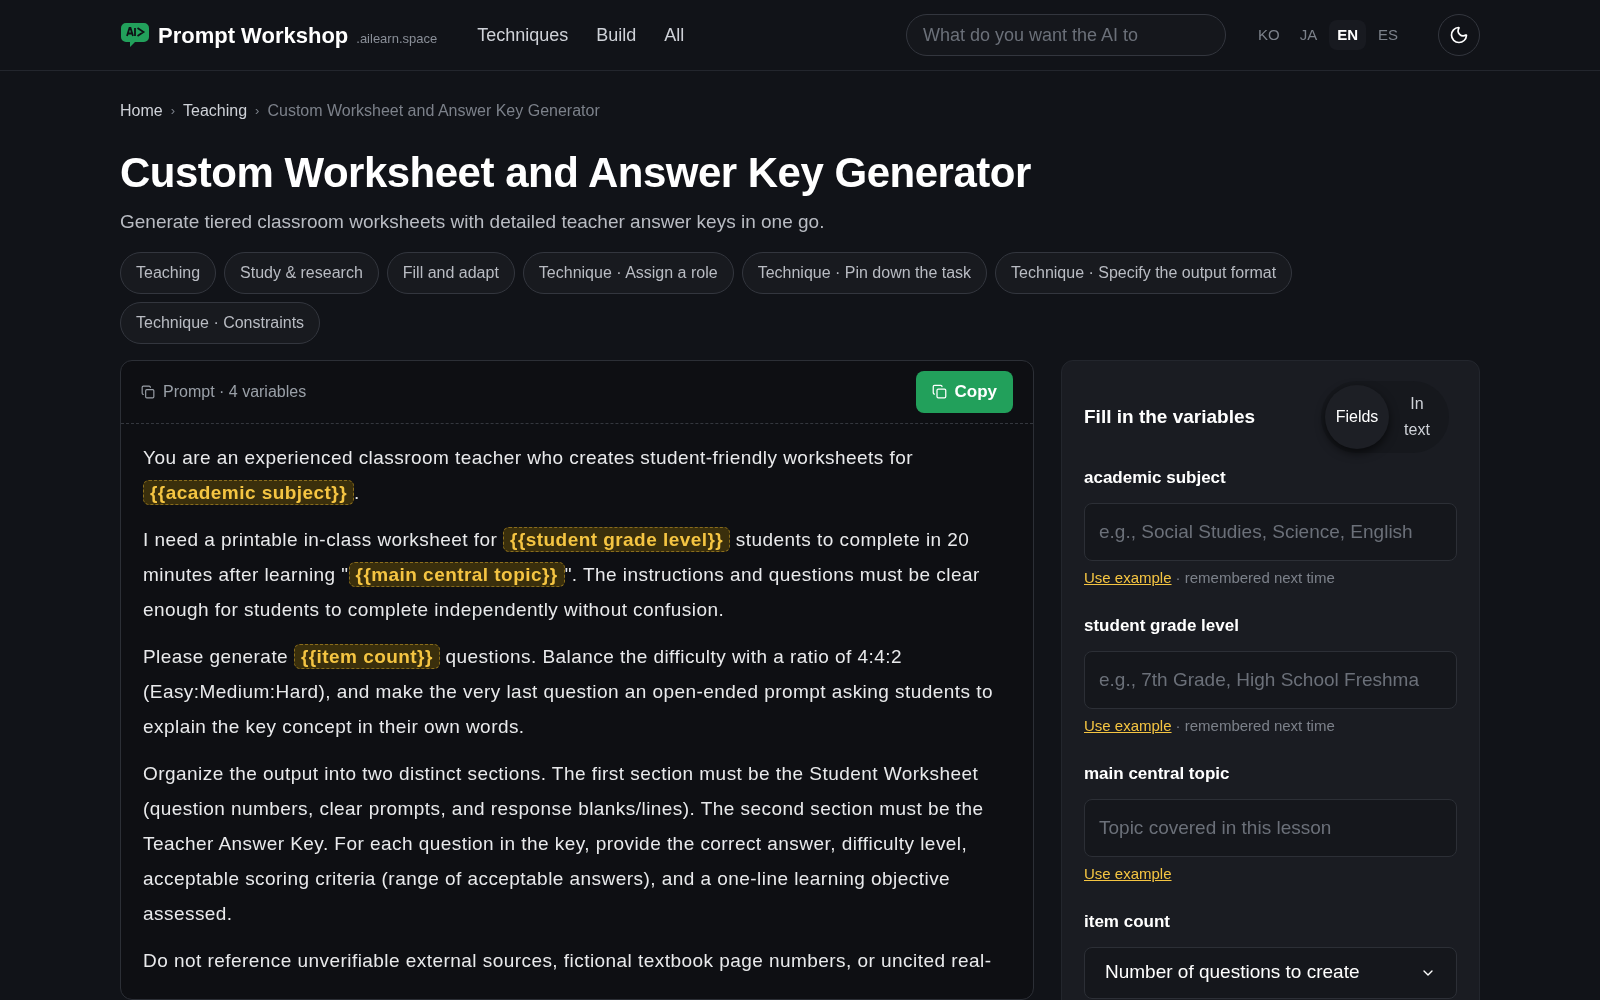  Describe the element at coordinates (674, 35) in the screenshot. I see `nav-link: All` at that location.